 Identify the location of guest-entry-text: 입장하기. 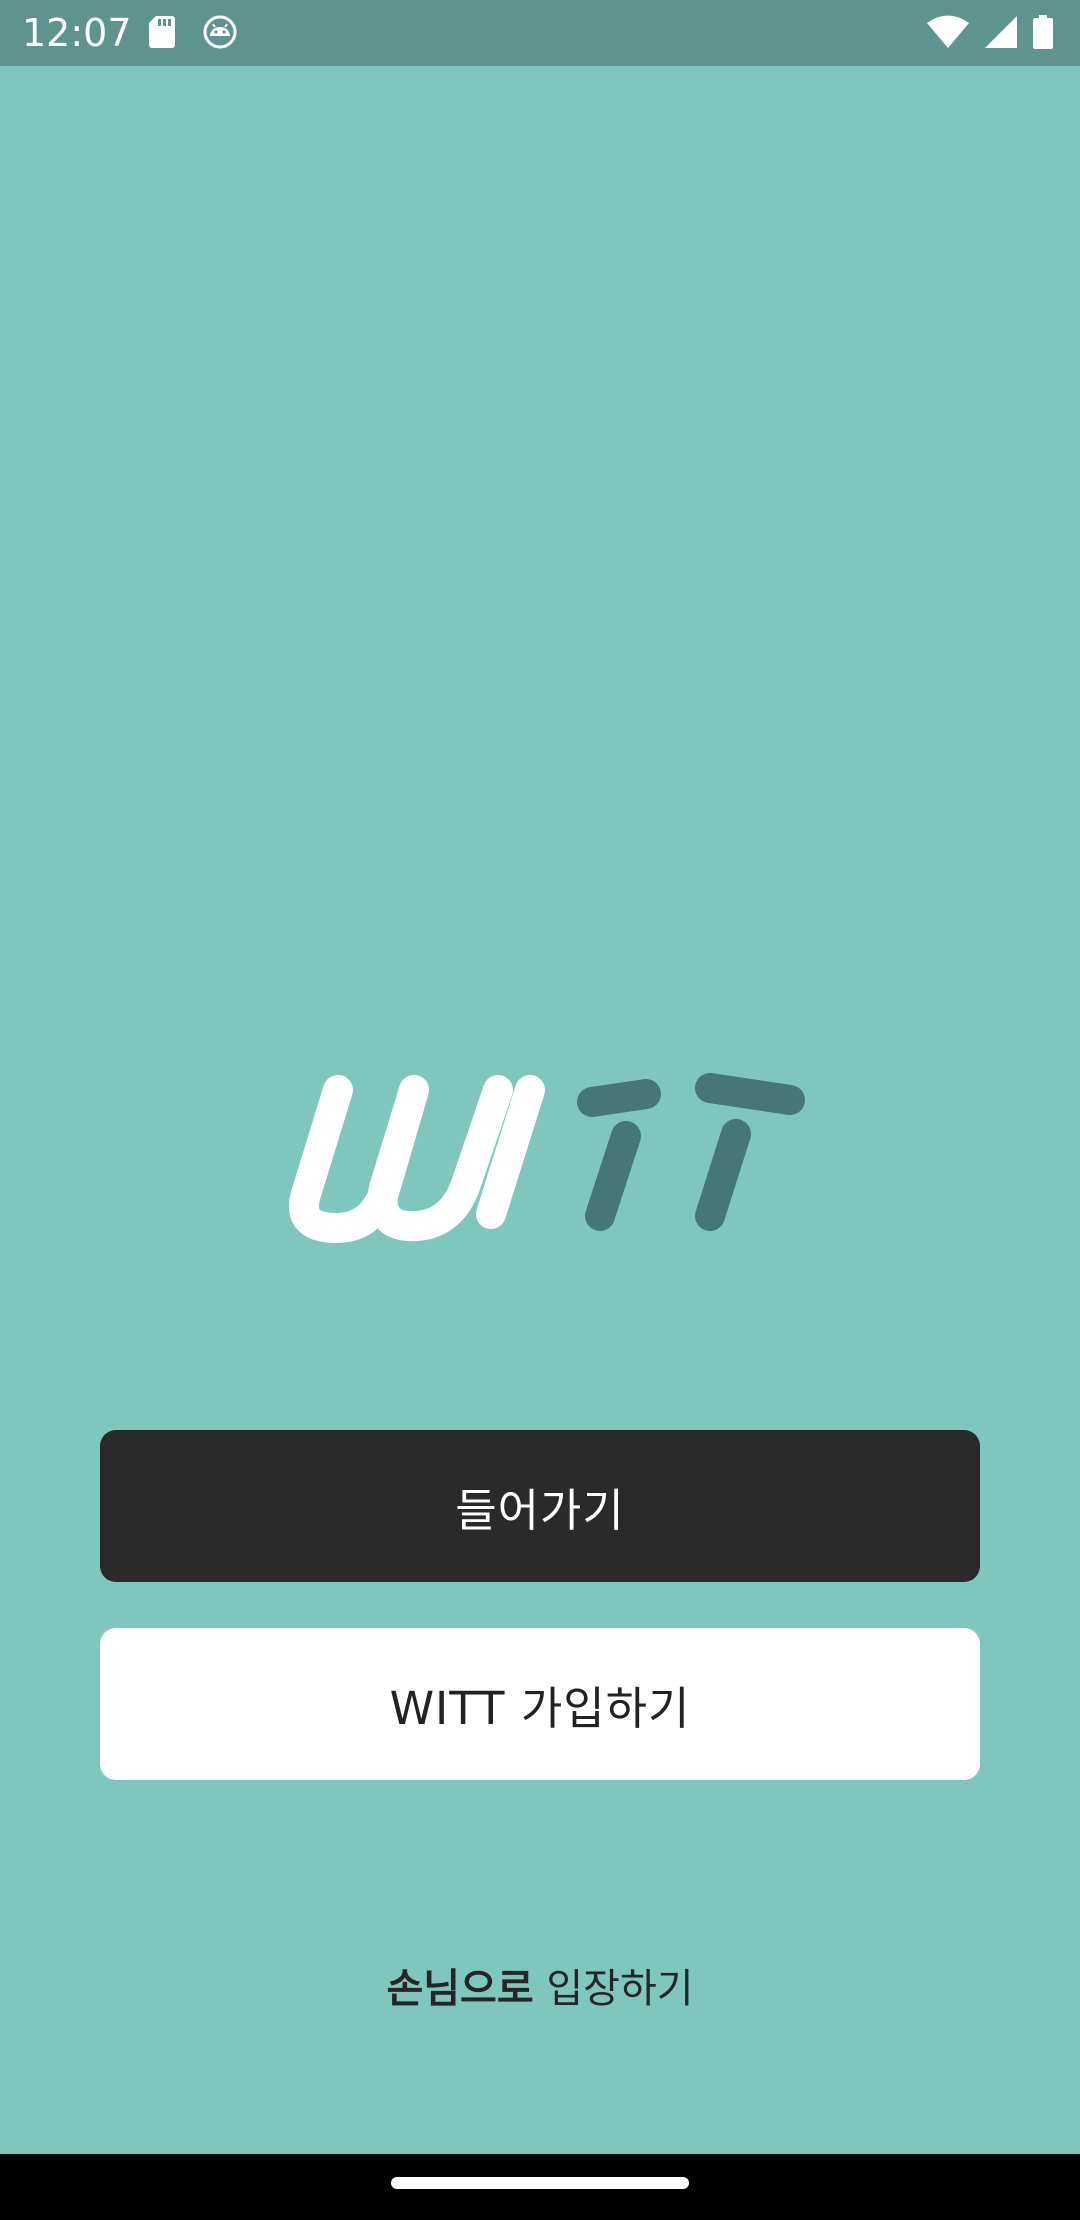
(613, 1989).